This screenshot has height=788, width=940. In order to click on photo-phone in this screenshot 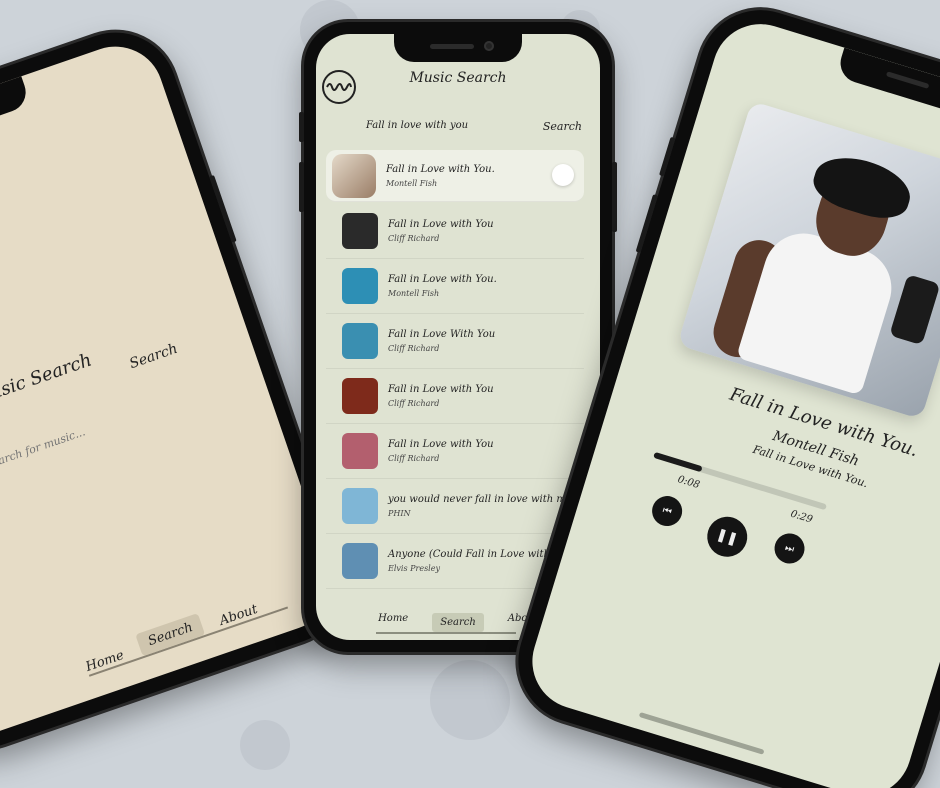, I will do `click(914, 310)`.